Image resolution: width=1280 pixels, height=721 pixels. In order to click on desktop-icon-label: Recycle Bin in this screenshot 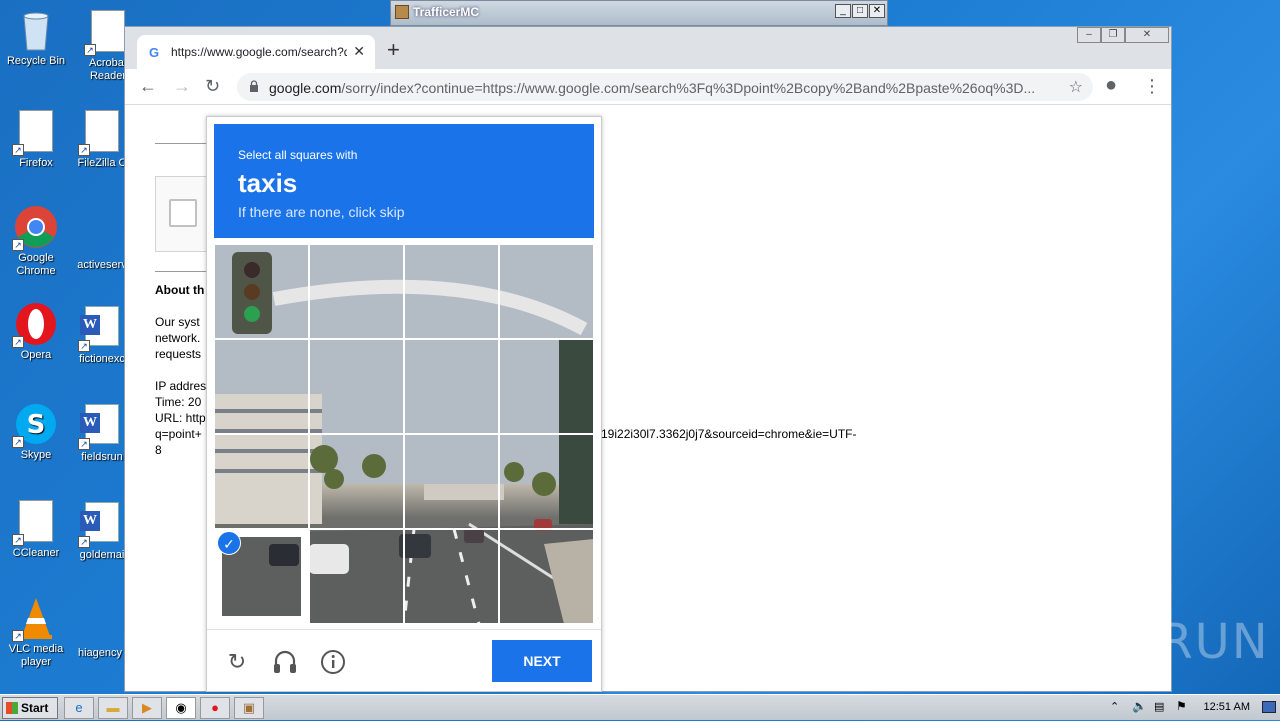, I will do `click(36, 61)`.